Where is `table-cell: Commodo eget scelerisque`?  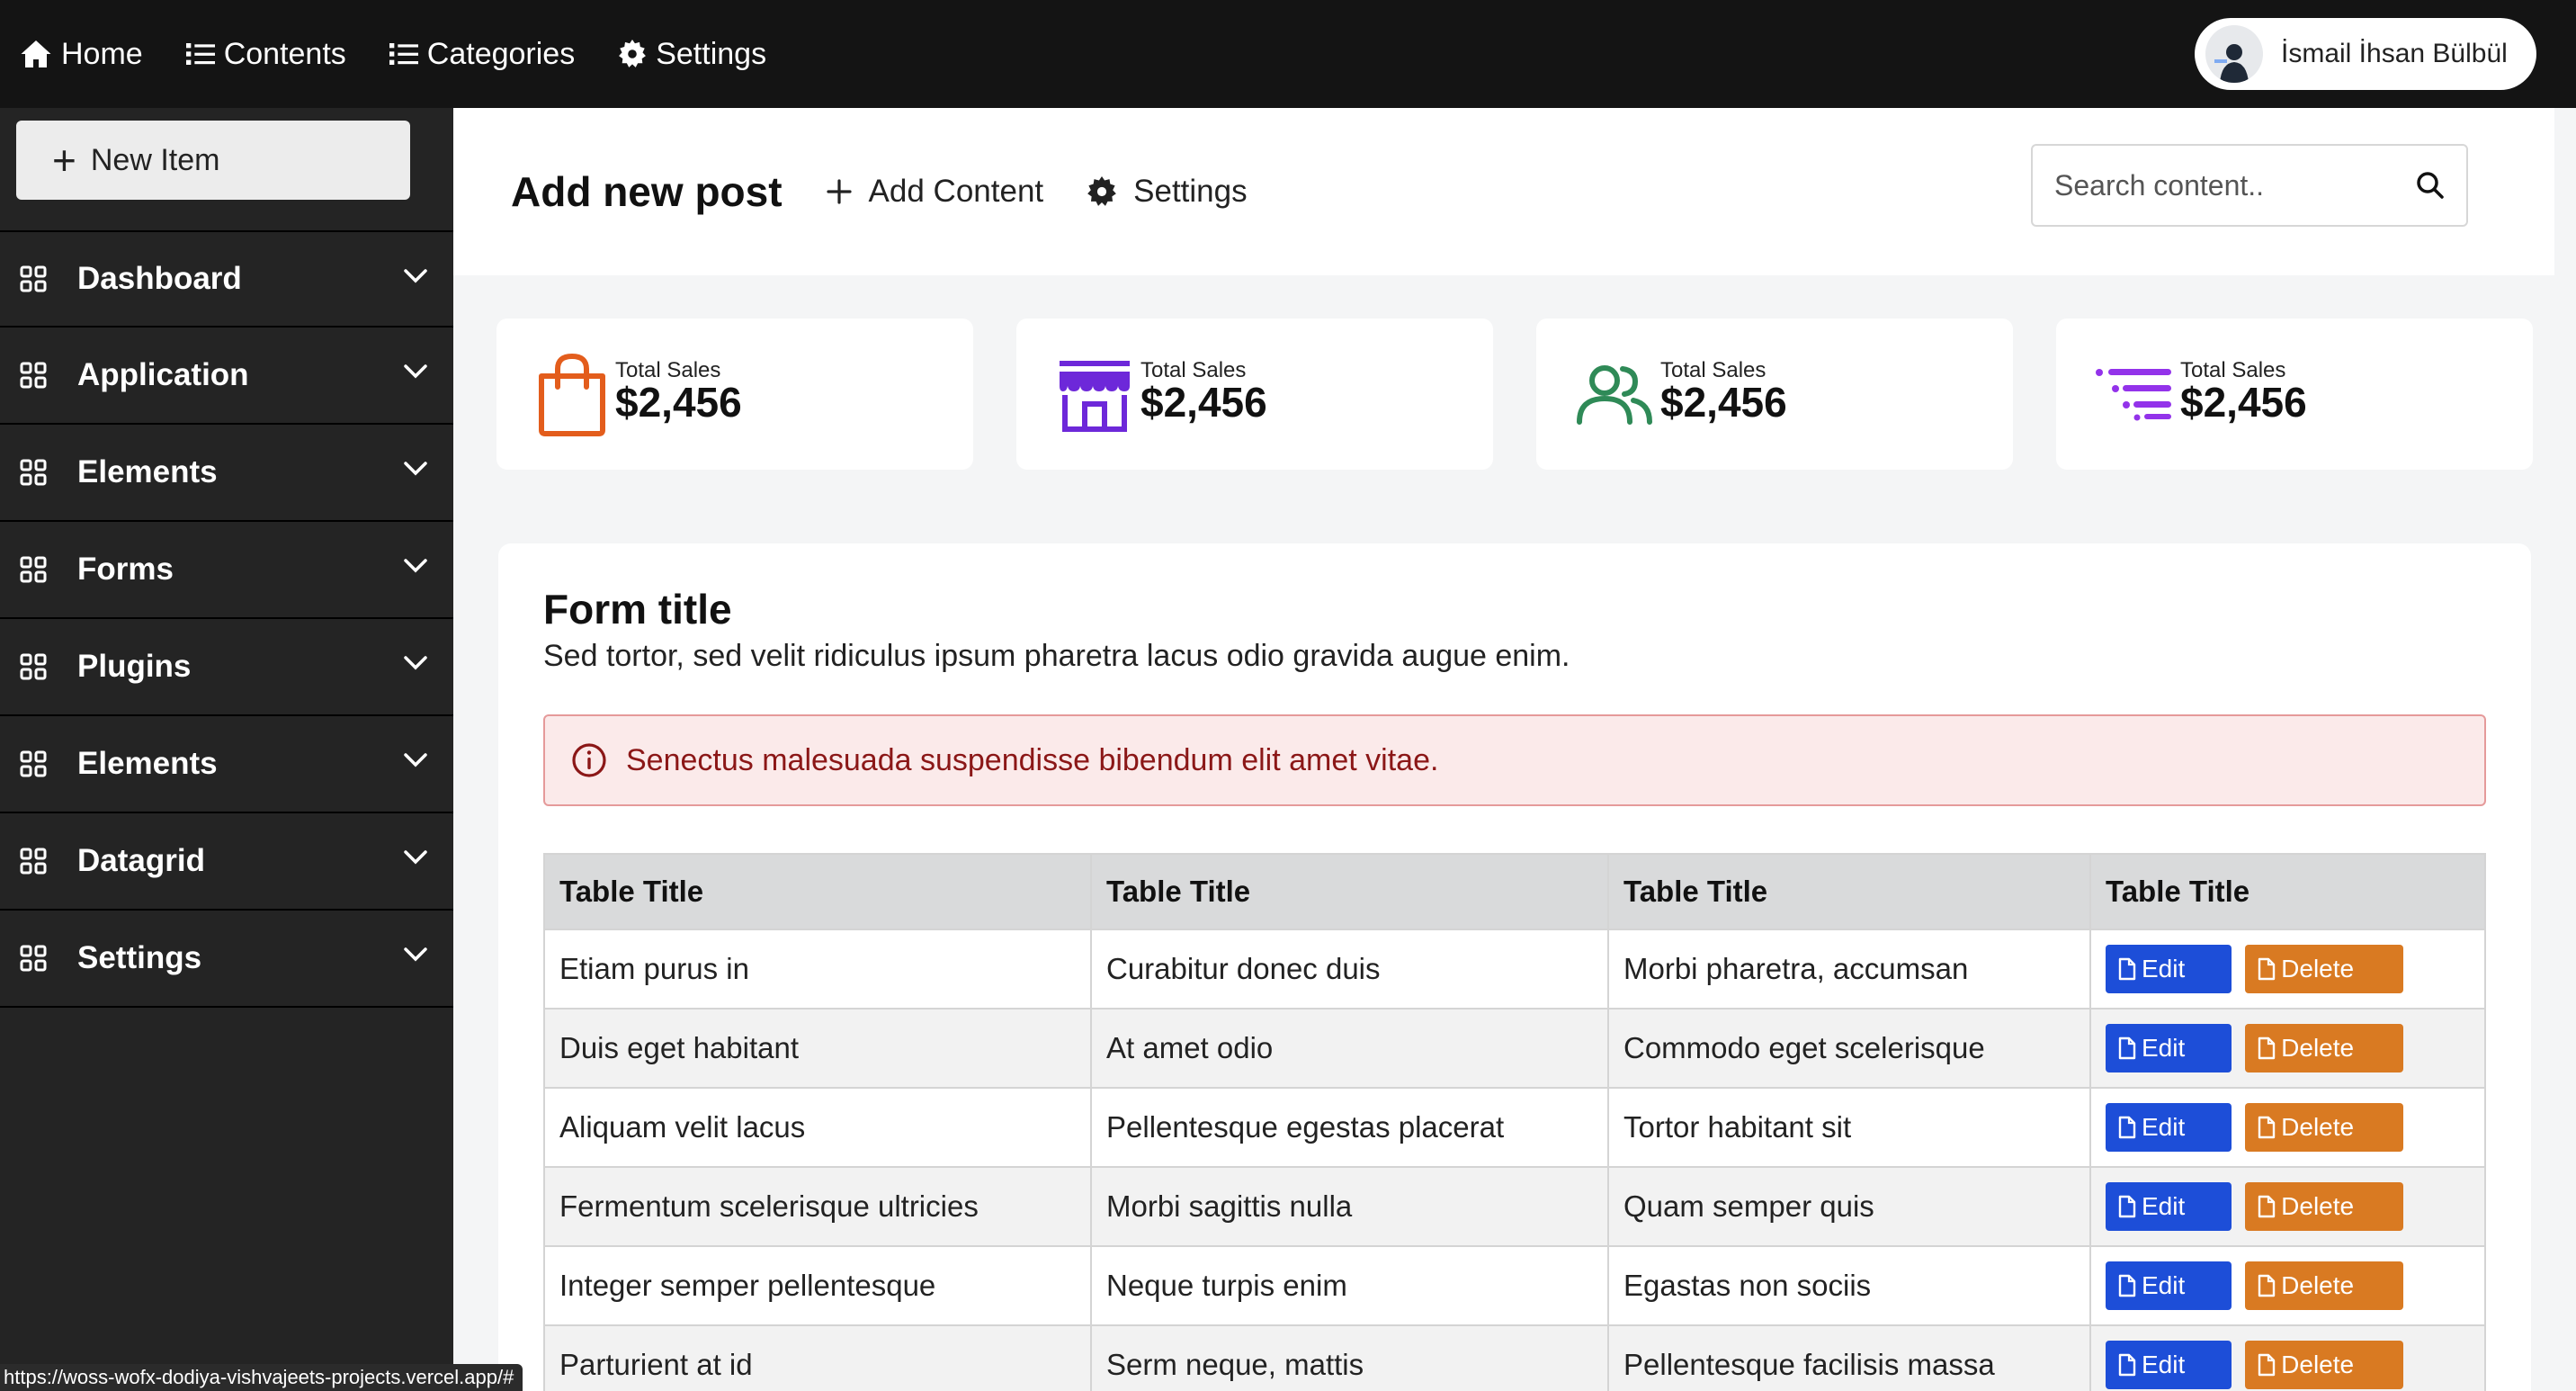 table-cell: Commodo eget scelerisque is located at coordinates (1849, 1049).